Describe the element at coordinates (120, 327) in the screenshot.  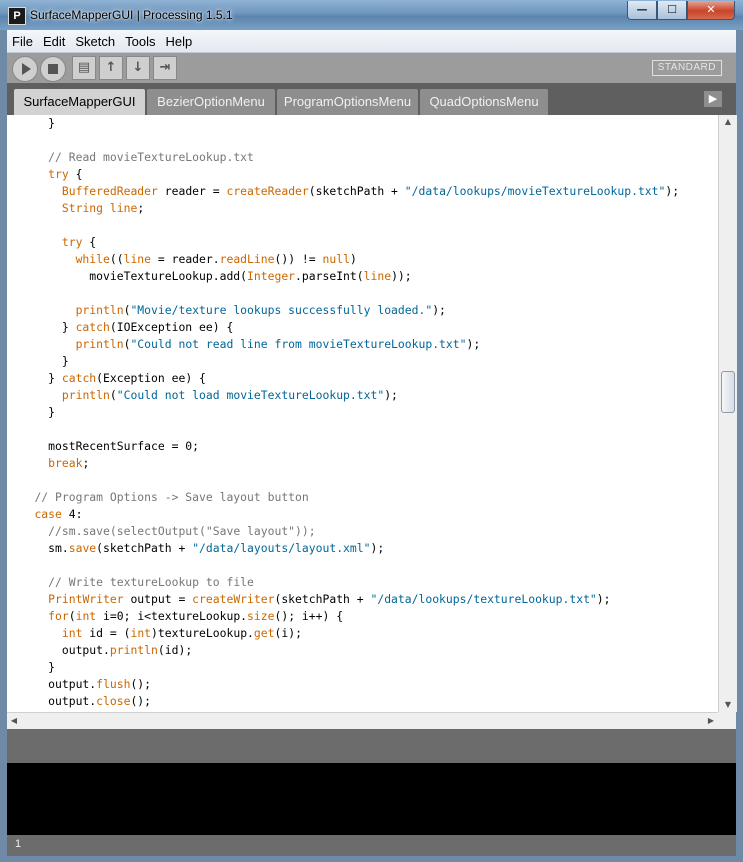
I see `code-line: } catch(IOException ee) {` at that location.